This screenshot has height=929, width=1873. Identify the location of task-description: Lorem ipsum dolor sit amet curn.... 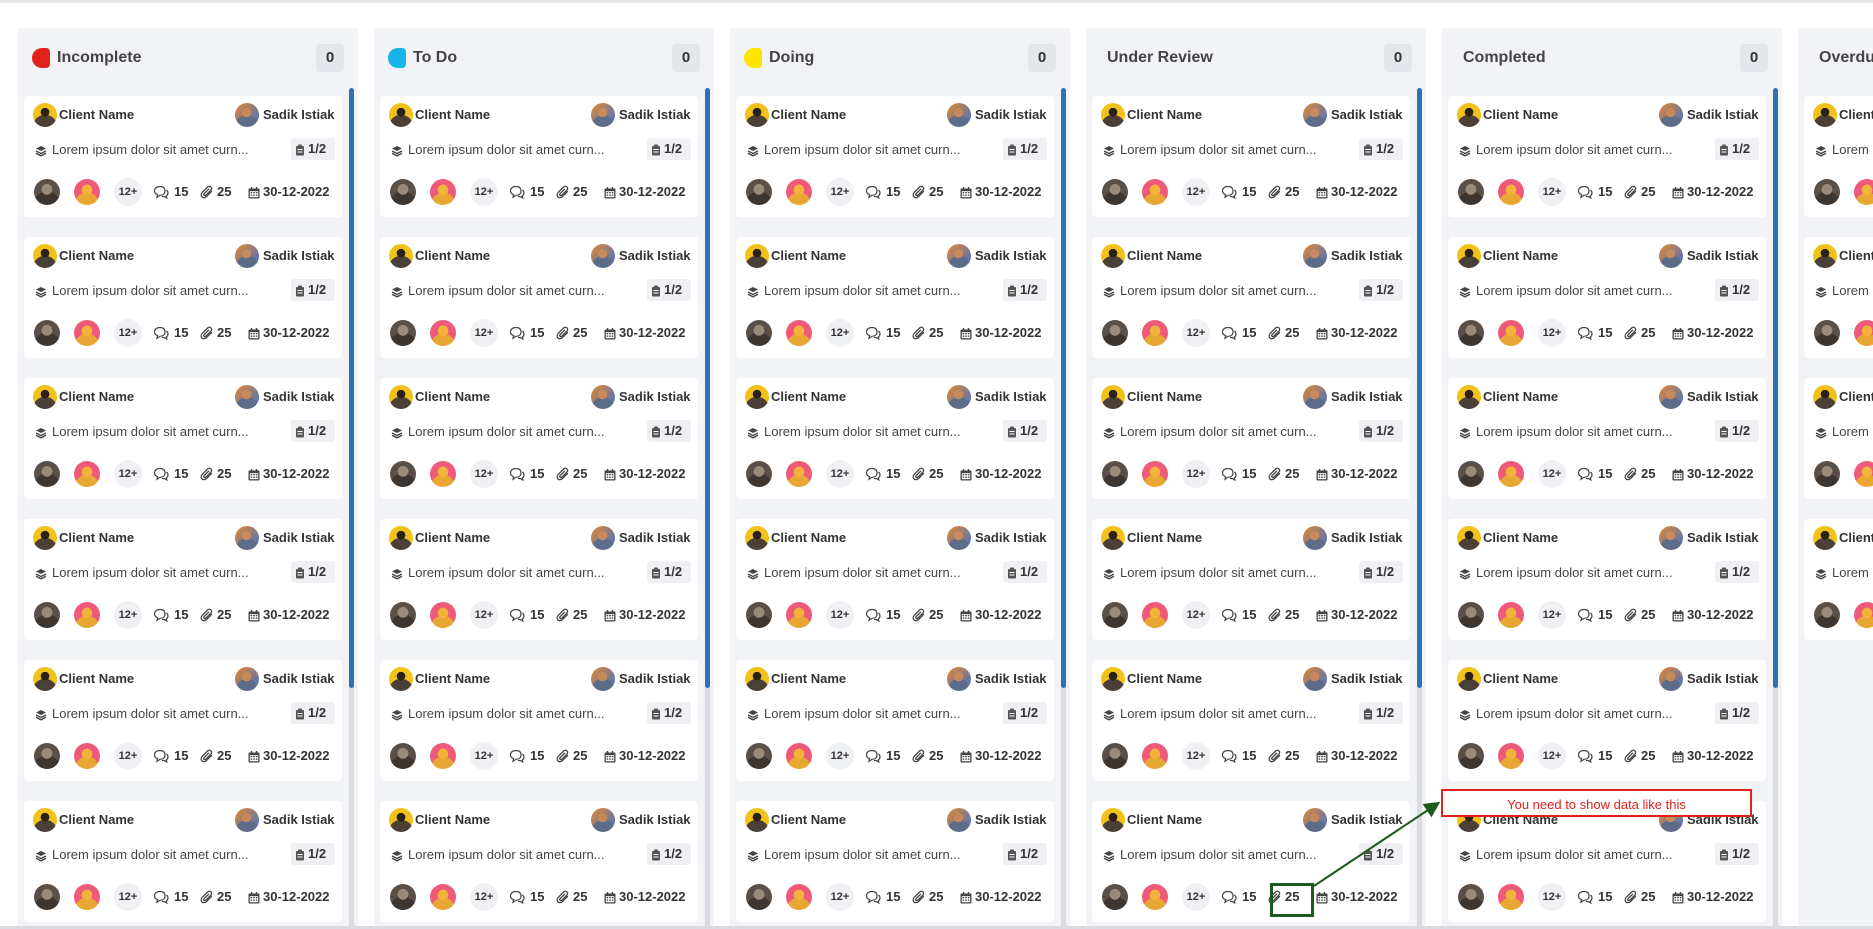
(1218, 149).